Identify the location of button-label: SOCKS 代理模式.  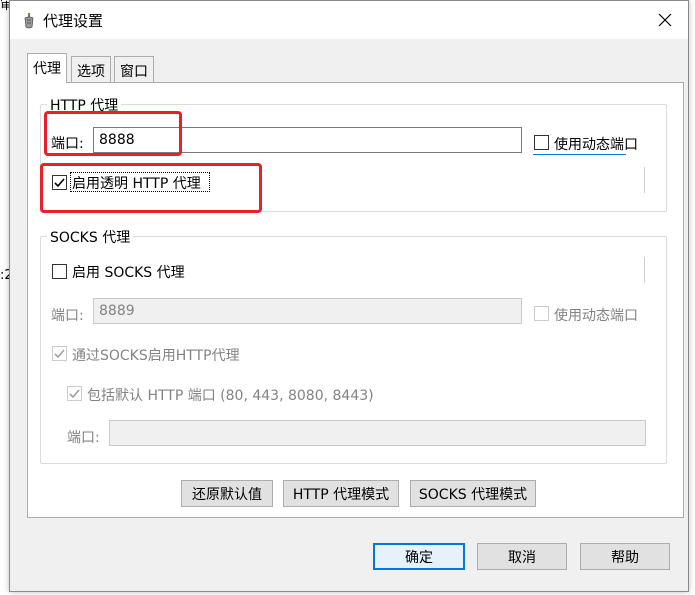
(473, 494).